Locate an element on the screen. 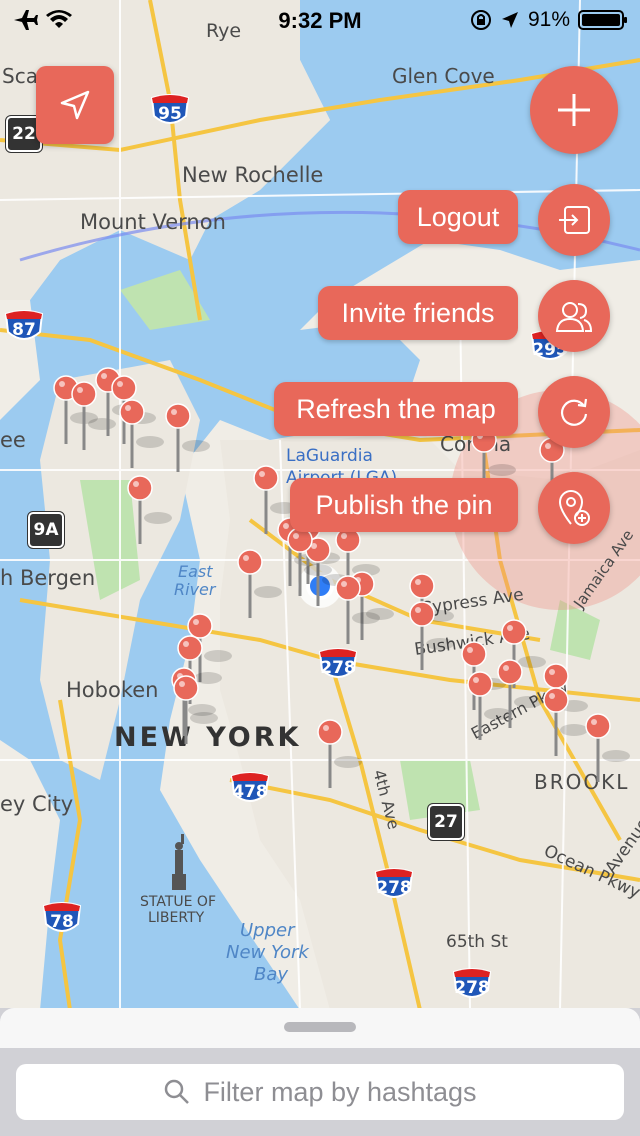 Image resolution: width=640 pixels, height=1136 pixels. hashtag-search-field: Filter map by hashtags is located at coordinates (320, 1092).